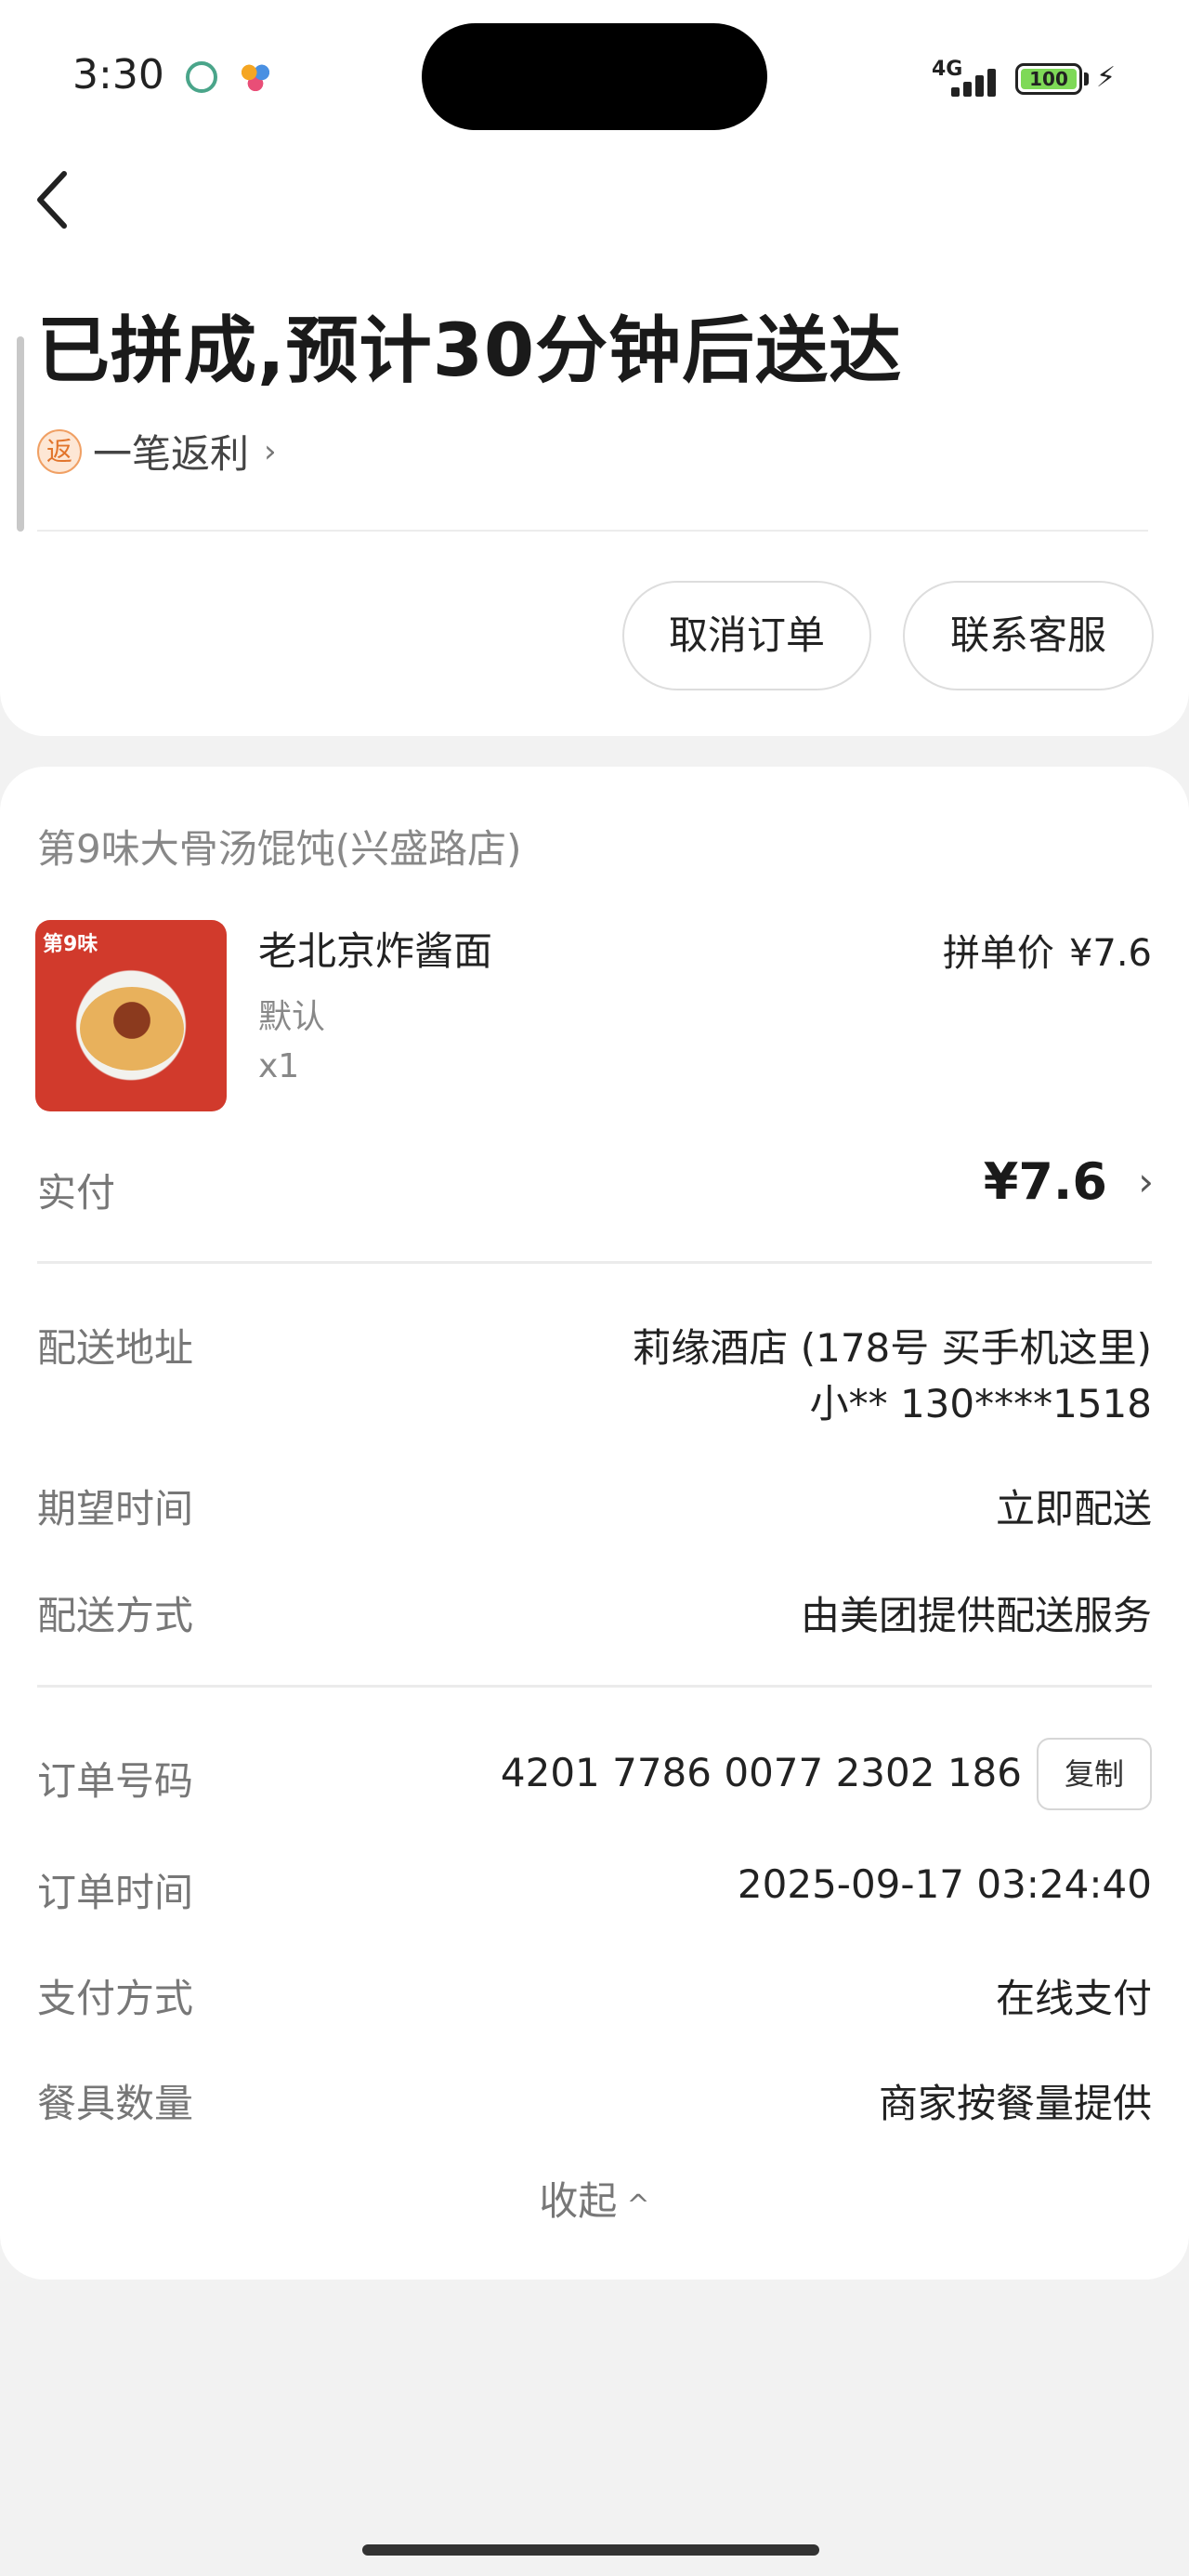  I want to click on back-arrow-icon, so click(53, 199).